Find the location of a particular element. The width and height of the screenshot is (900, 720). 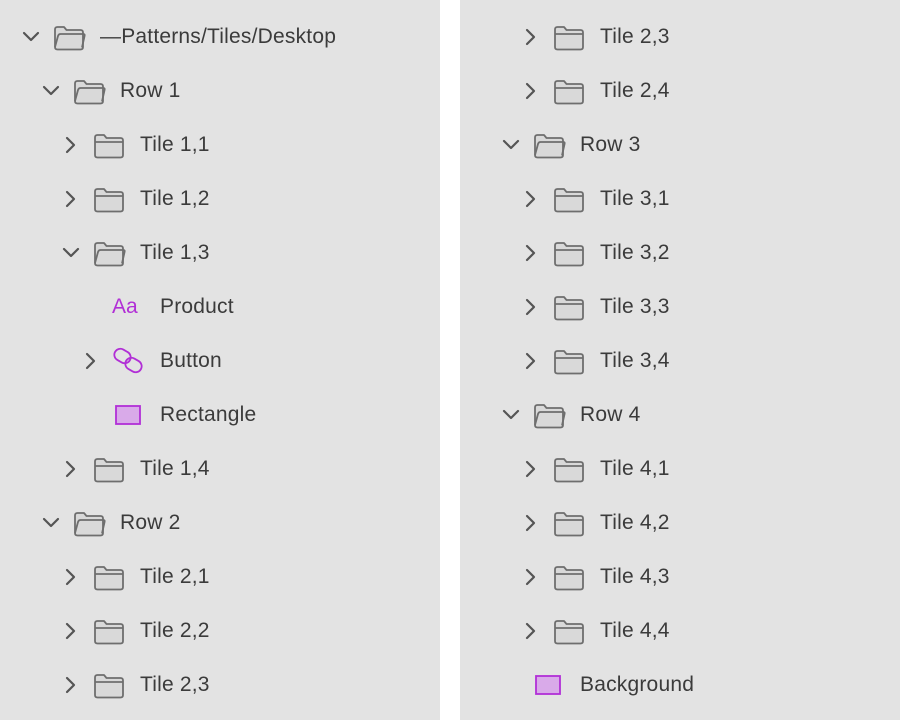

layer-row: Tile 2,4 is located at coordinates (680, 91).